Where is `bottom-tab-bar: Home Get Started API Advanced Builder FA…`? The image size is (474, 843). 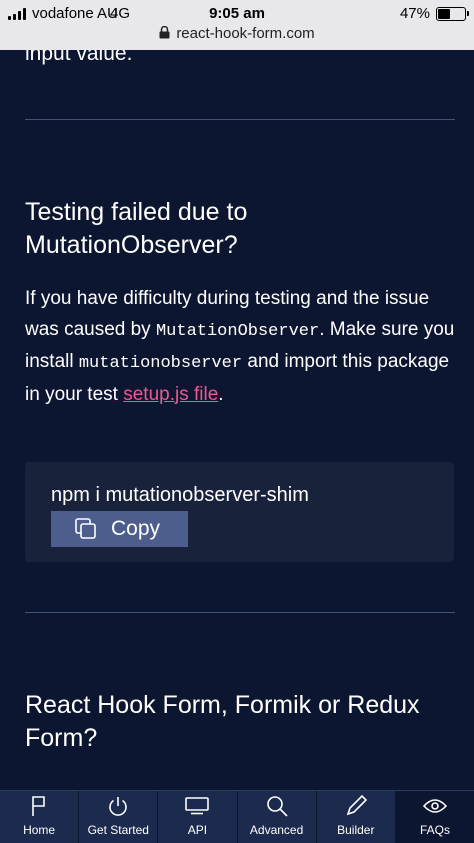 bottom-tab-bar: Home Get Started API Advanced Builder FA… is located at coordinates (237, 816).